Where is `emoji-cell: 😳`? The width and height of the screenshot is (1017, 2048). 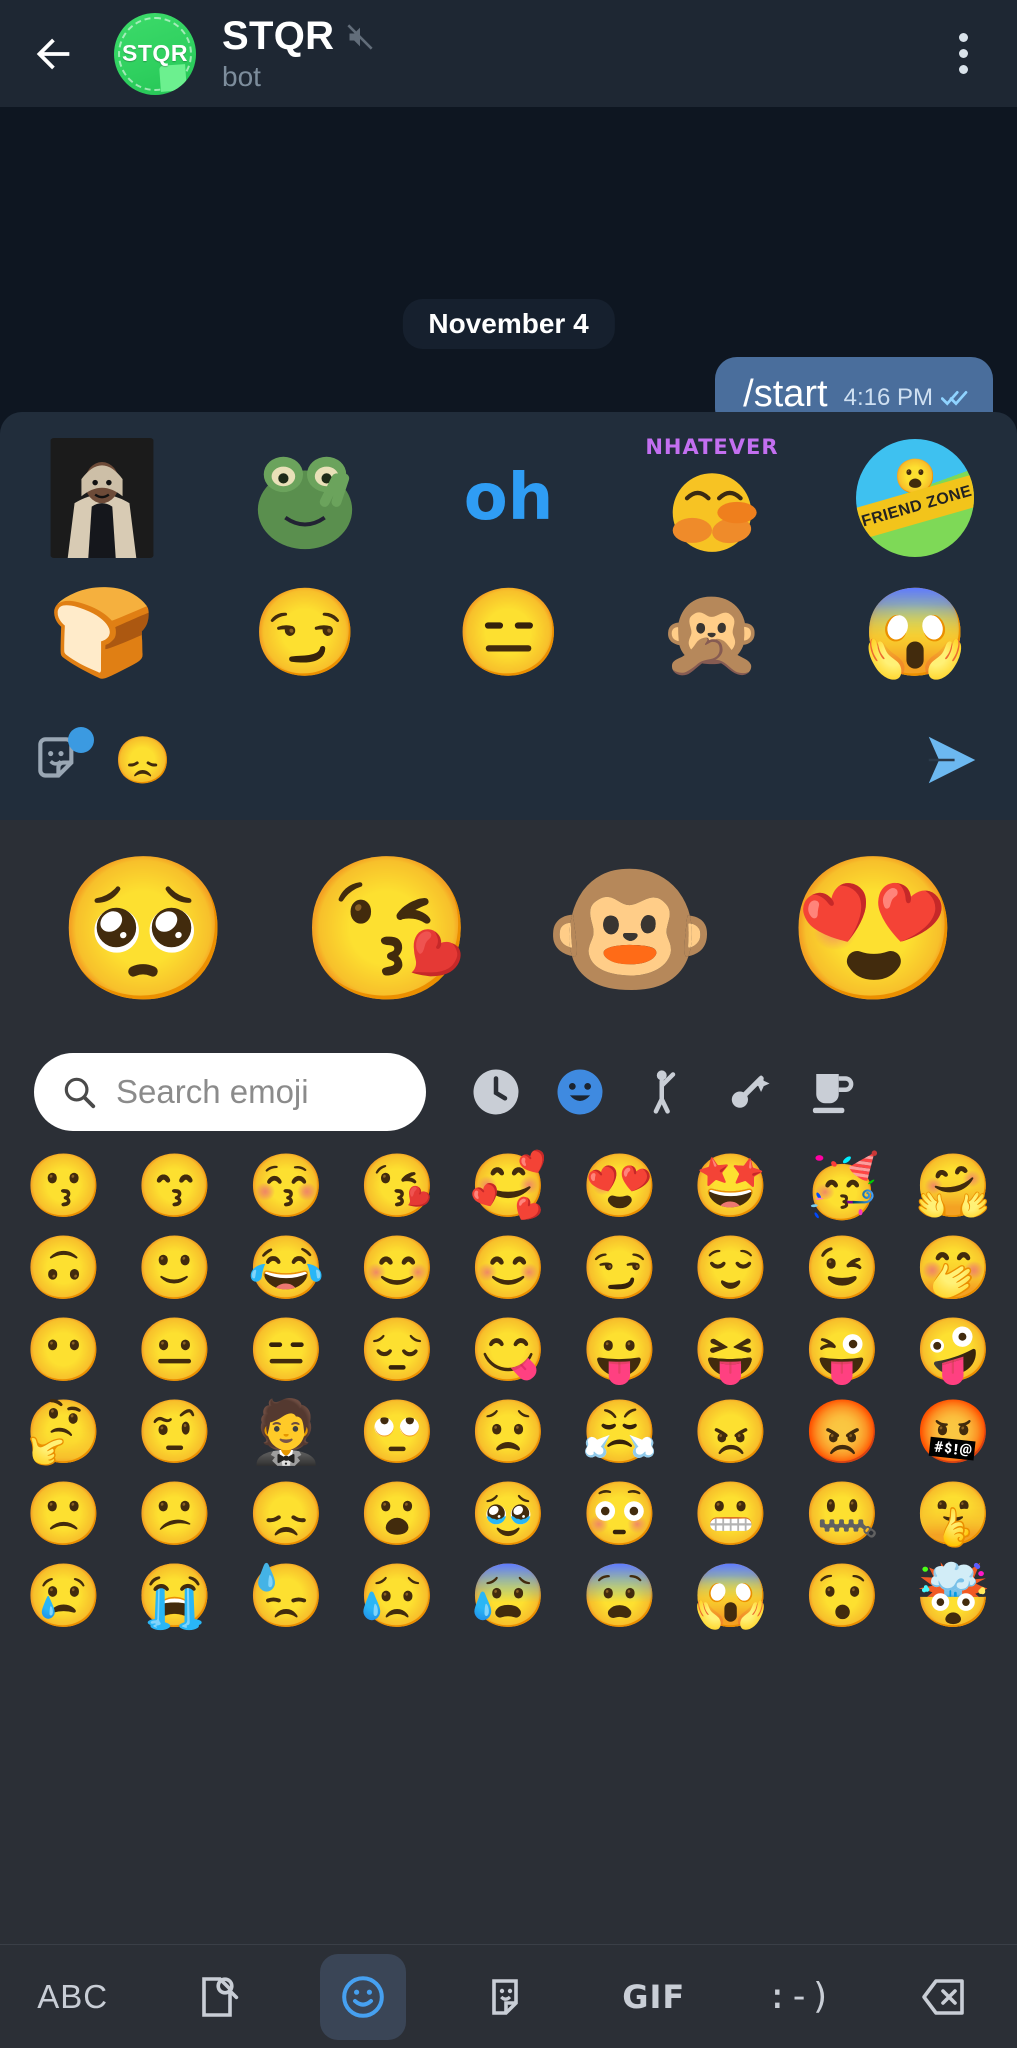
emoji-cell: 😳 is located at coordinates (619, 1515).